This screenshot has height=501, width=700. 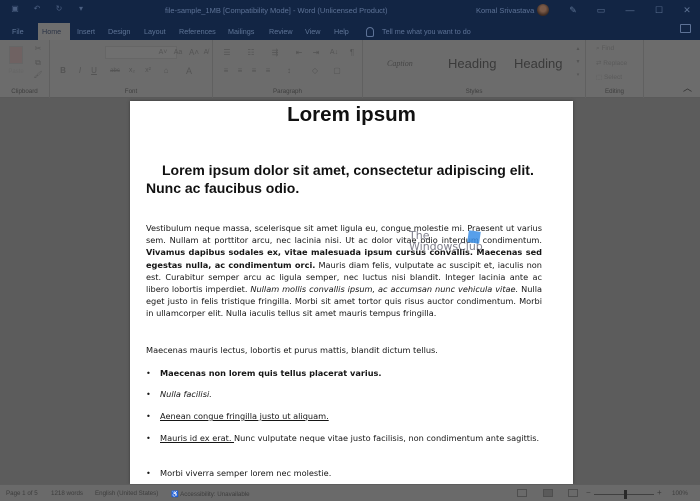 What do you see at coordinates (226, 71) in the screenshot?
I see `align-left-button: ≡` at bounding box center [226, 71].